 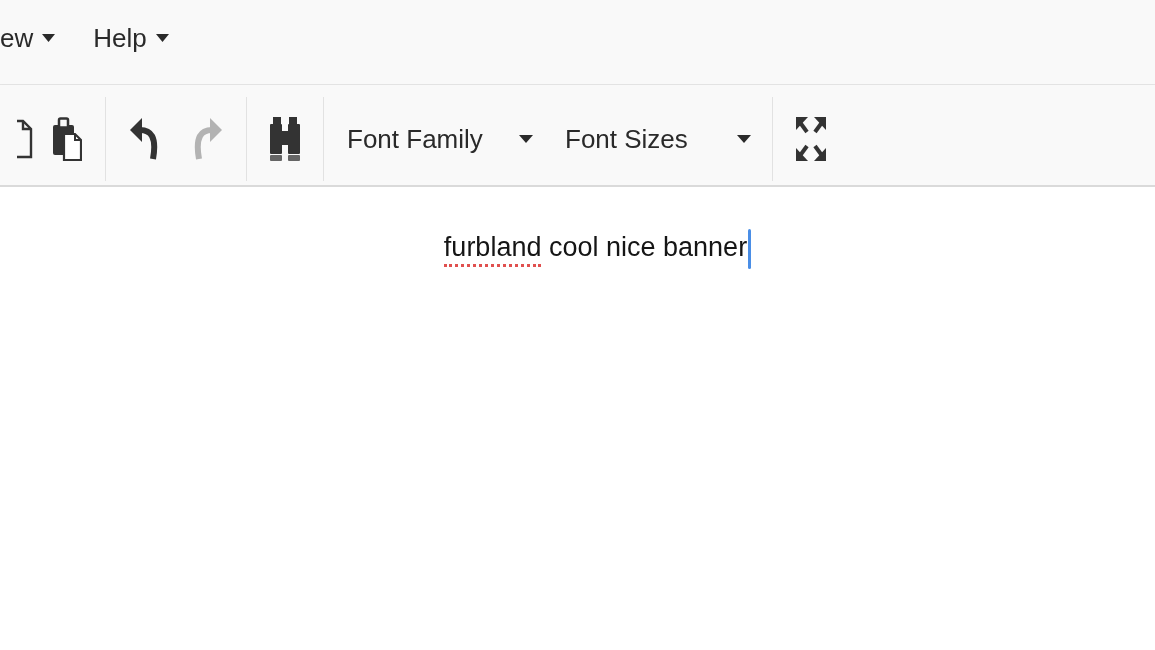 What do you see at coordinates (208, 139) in the screenshot?
I see `redo-icon` at bounding box center [208, 139].